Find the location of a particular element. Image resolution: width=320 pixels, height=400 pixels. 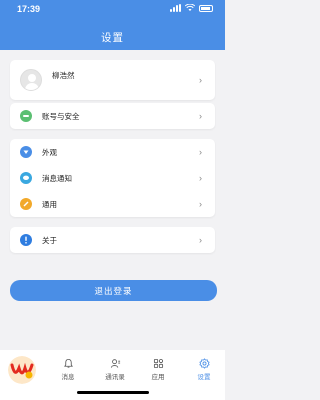

menu-item-label: 账号与安全 is located at coordinates (61, 116).